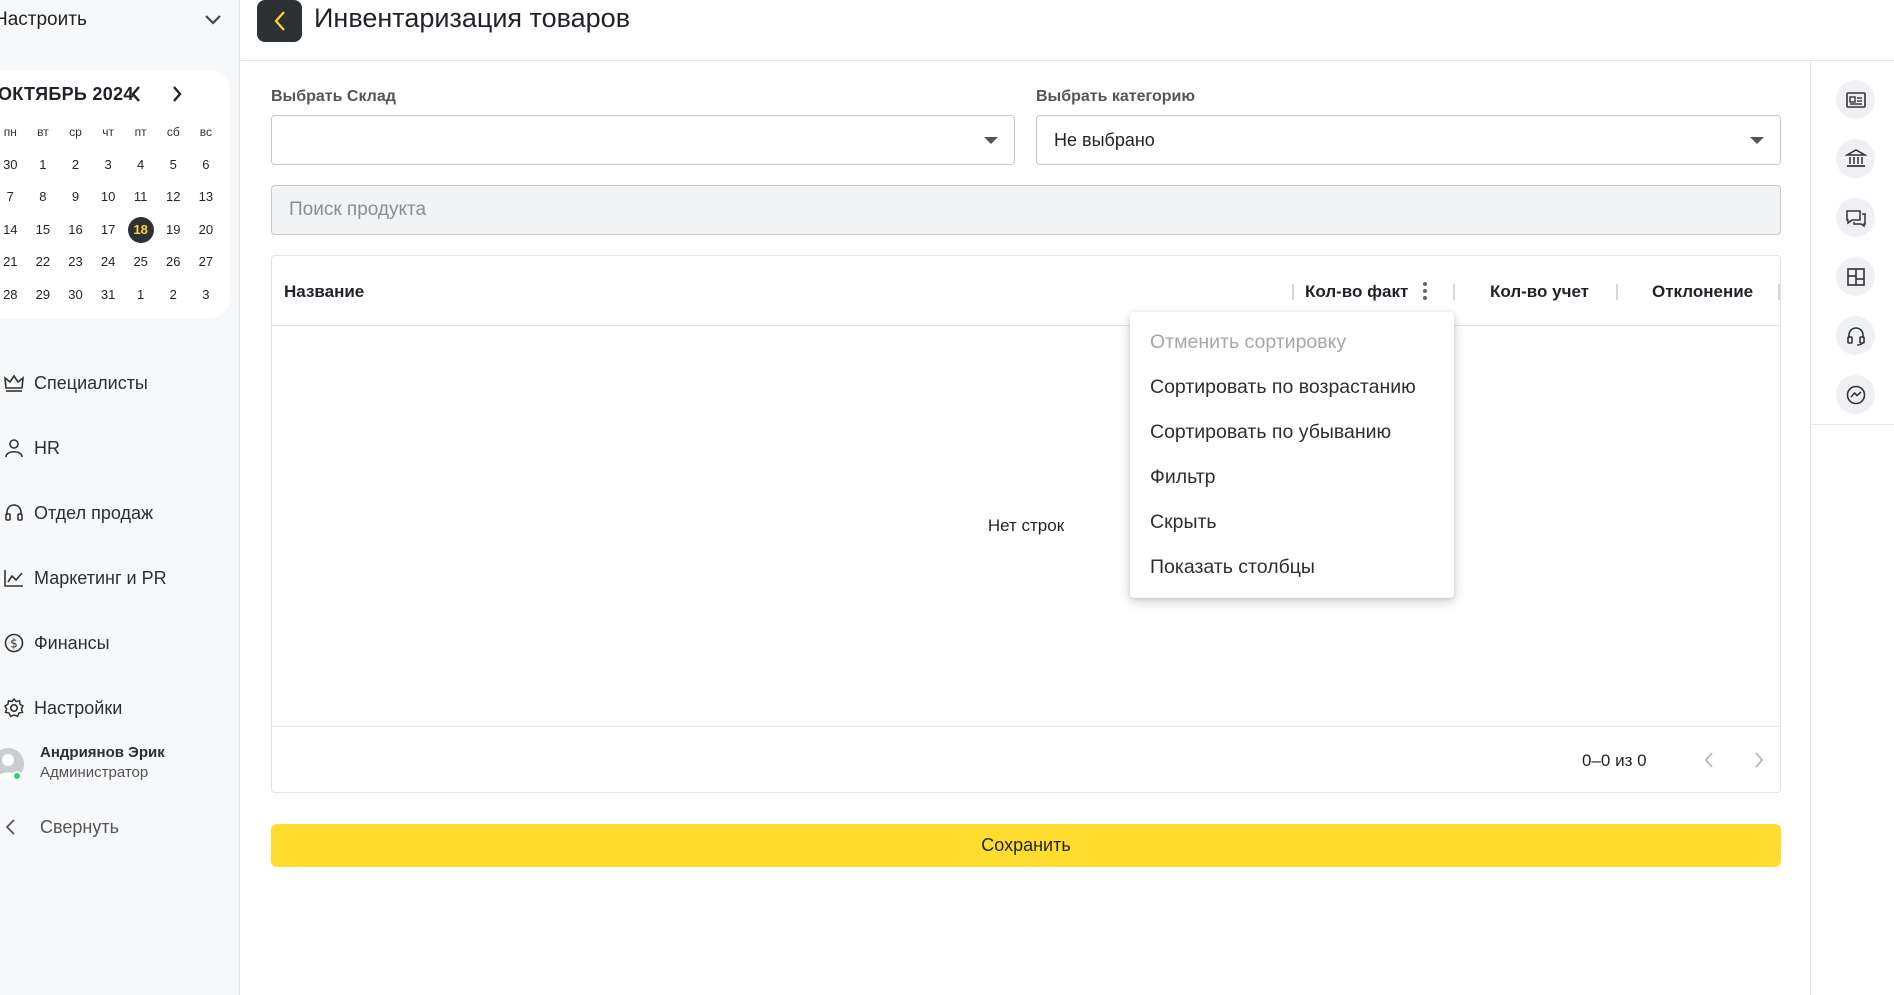 The height and width of the screenshot is (995, 1894). I want to click on bank-icon, so click(1855, 157).